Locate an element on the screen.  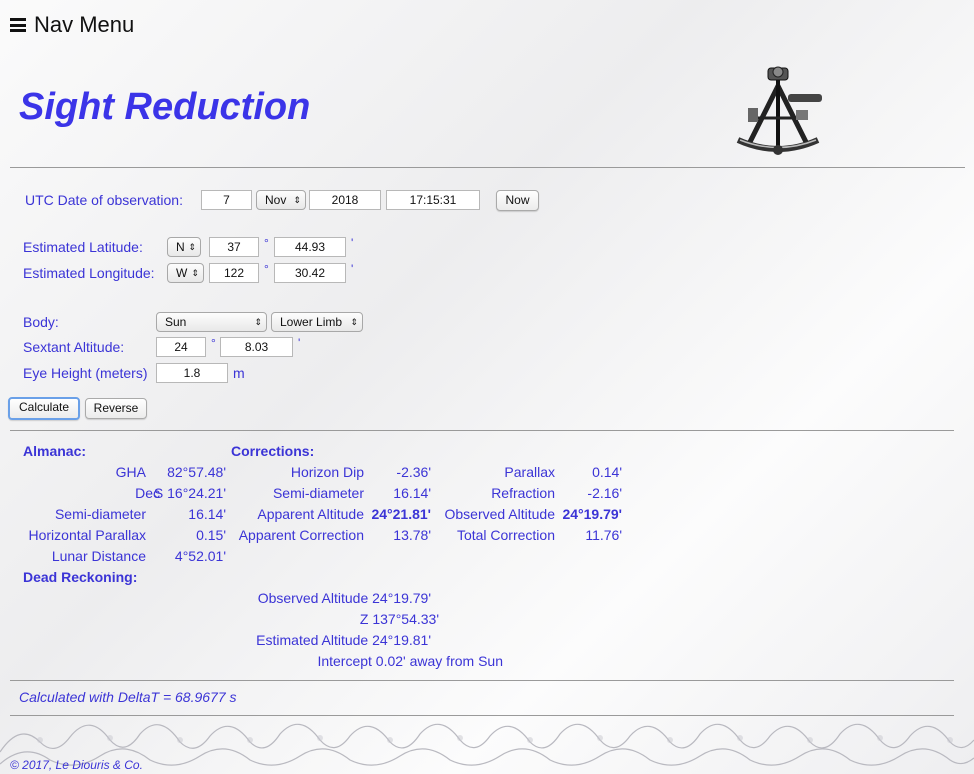
refraction-label: Refraction is located at coordinates (523, 493).